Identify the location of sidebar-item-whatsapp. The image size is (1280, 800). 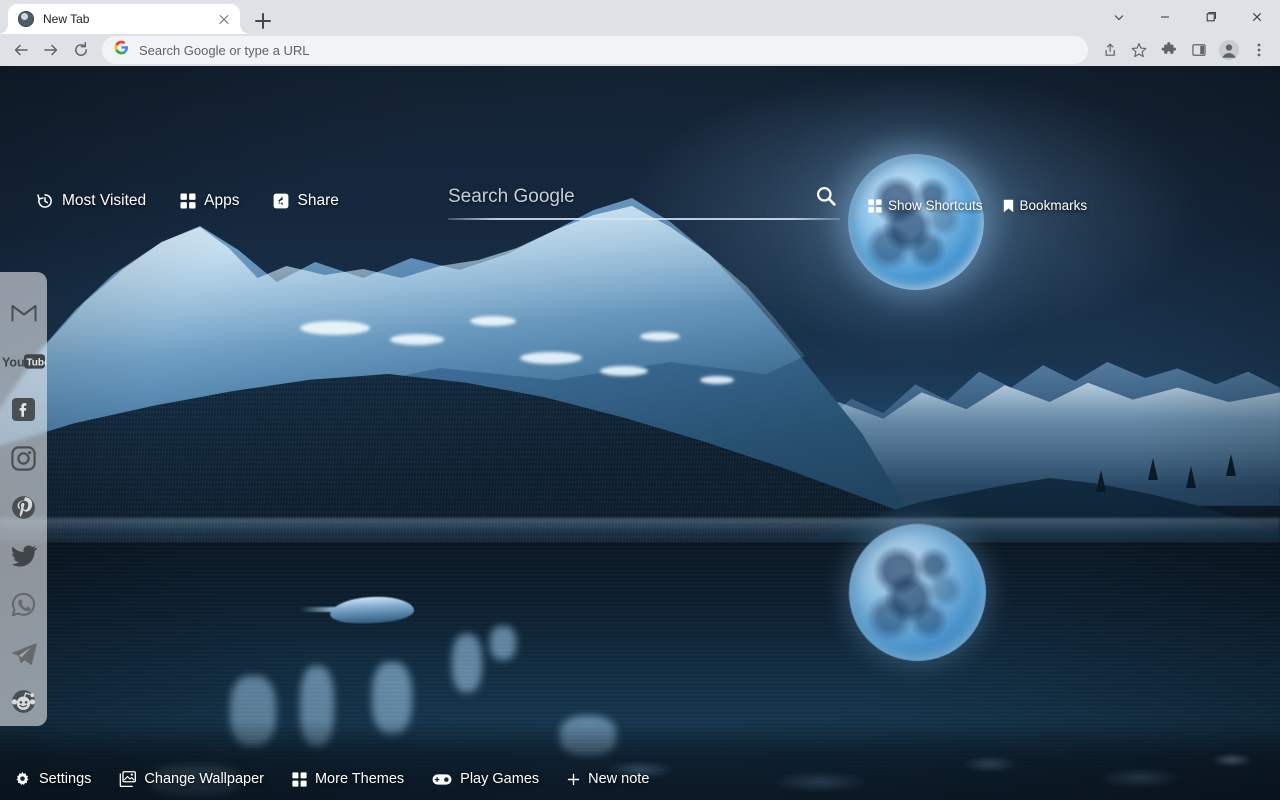
(23, 604).